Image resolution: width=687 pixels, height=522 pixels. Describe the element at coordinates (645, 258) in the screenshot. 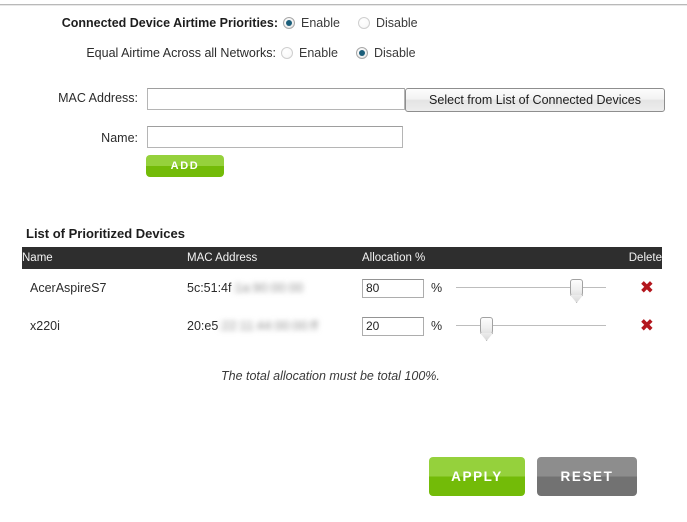

I see `column-header-delete: Delete` at that location.